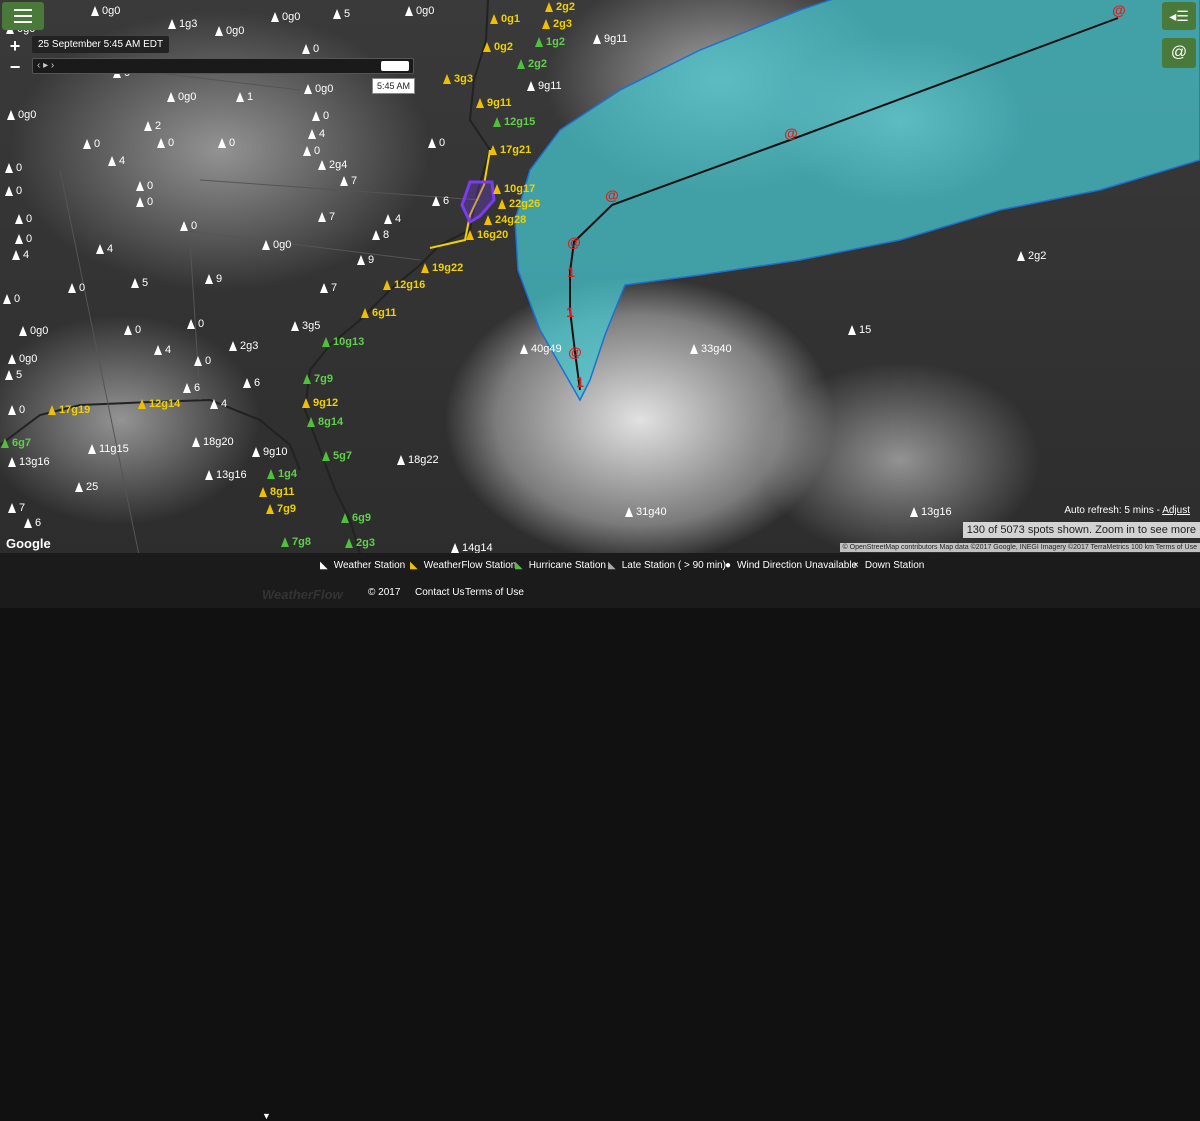 This screenshot has width=1200, height=1121. What do you see at coordinates (276, 492) in the screenshot?
I see `wind-station: 8g11` at bounding box center [276, 492].